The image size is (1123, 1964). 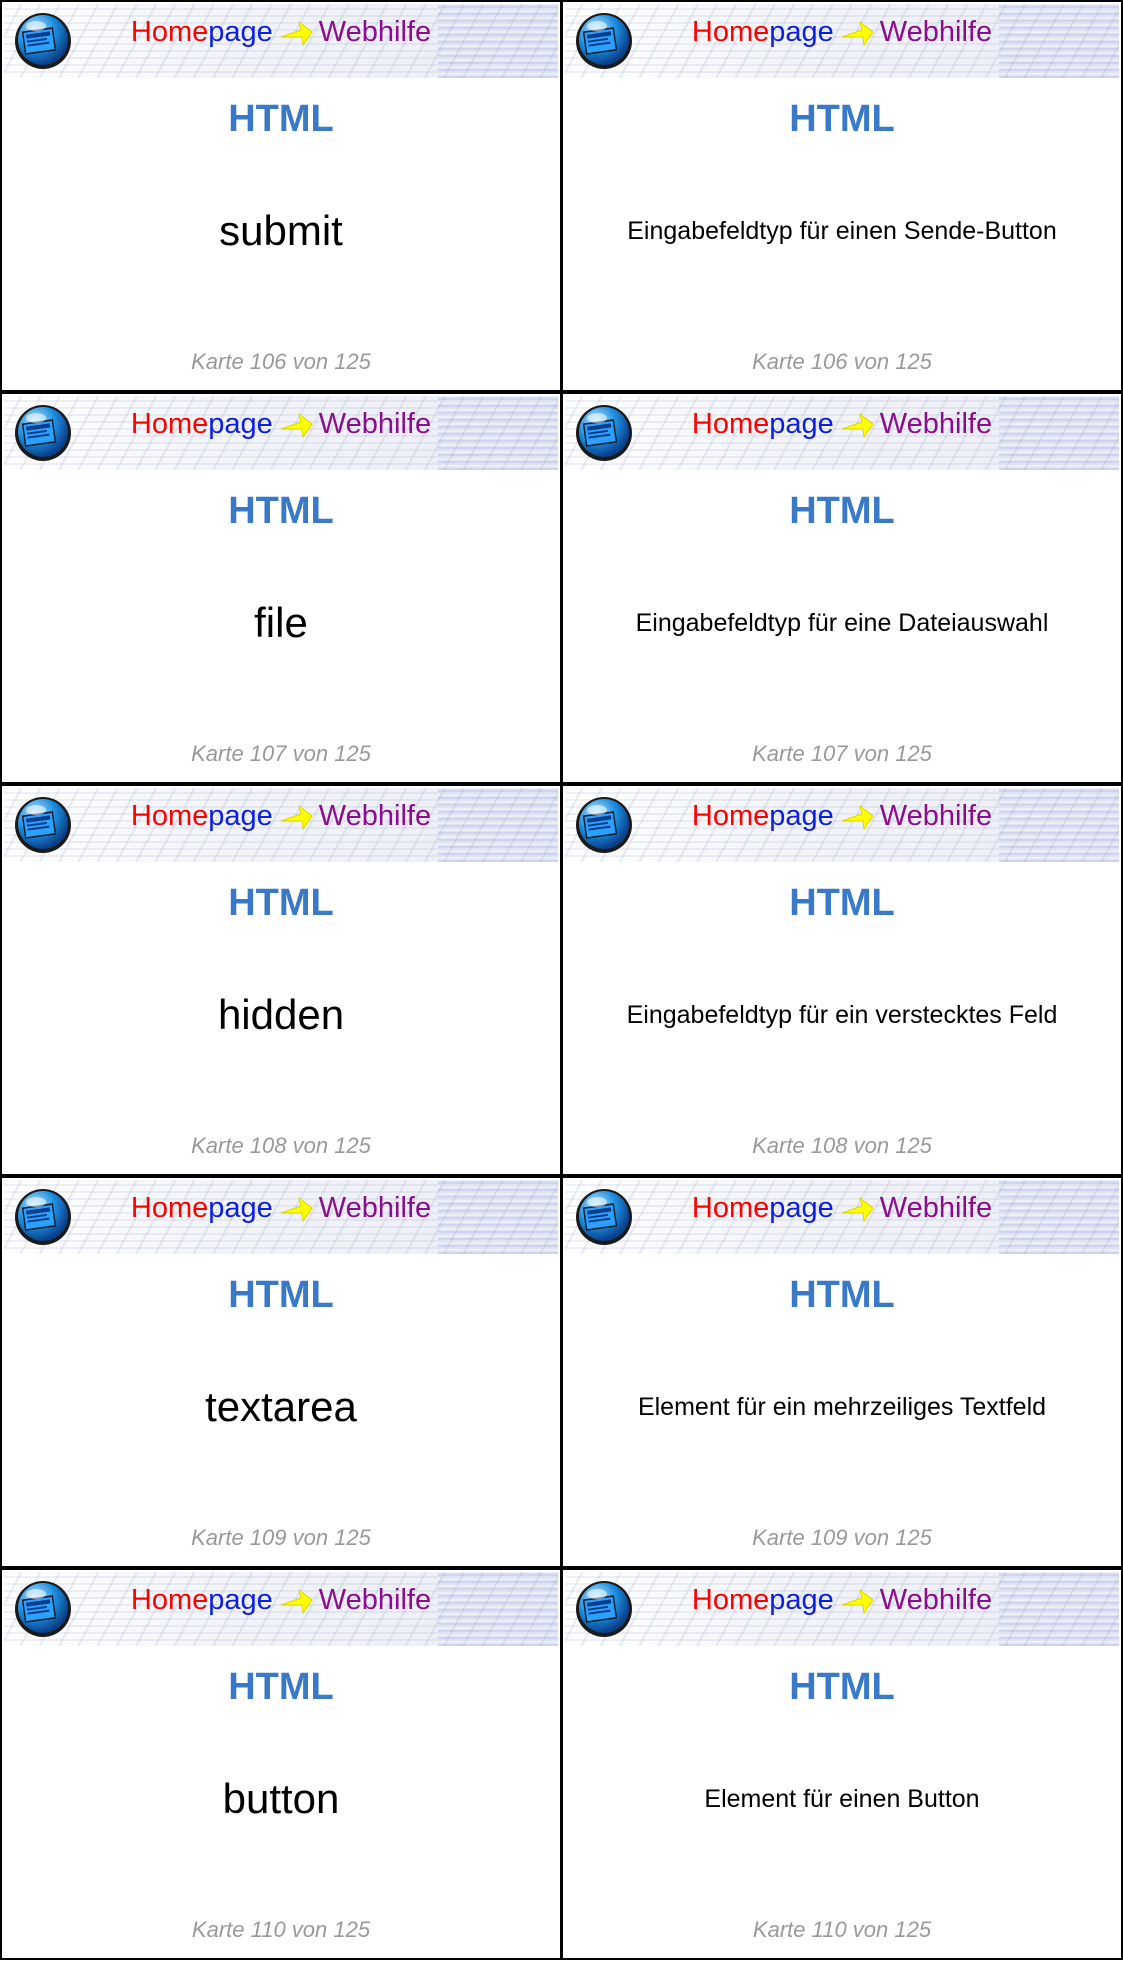 What do you see at coordinates (281, 622) in the screenshot?
I see `card-term: file` at bounding box center [281, 622].